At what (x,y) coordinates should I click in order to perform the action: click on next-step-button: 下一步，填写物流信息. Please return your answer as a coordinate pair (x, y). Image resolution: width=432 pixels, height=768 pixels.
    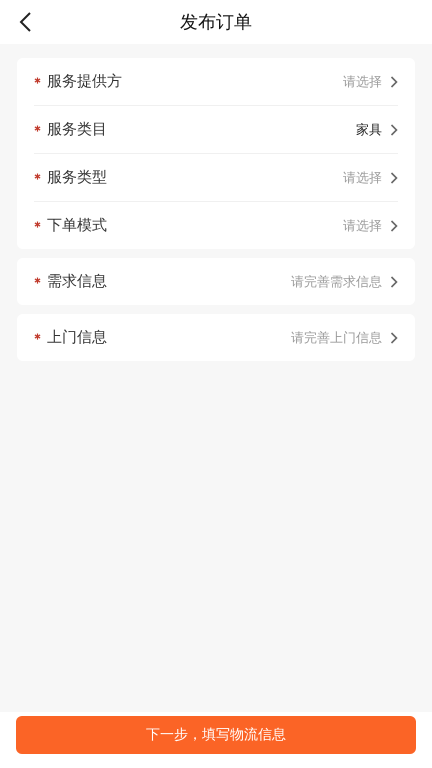
    Looking at the image, I should click on (216, 735).